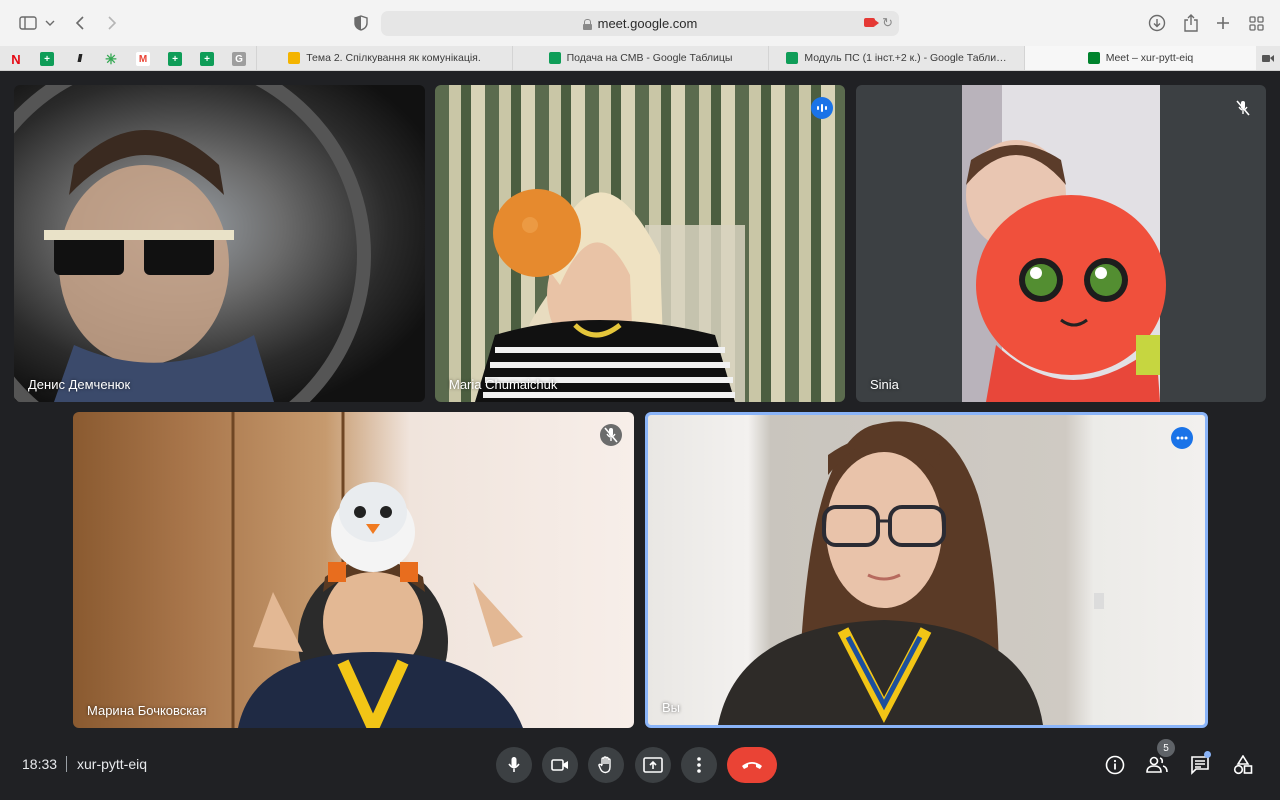 Image resolution: width=1280 pixels, height=800 pixels. Describe the element at coordinates (1166, 748) in the screenshot. I see `participant-count-badge: 5` at that location.